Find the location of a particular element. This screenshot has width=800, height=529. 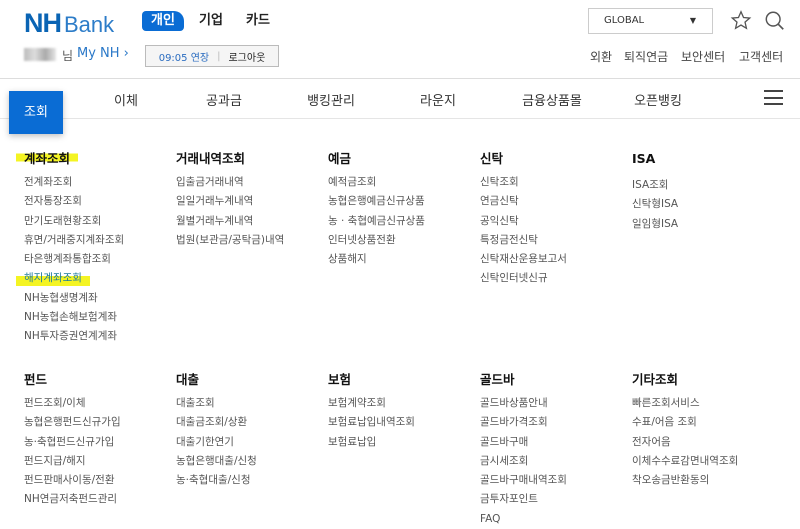

menu-list: 보험계약조회 보험료납입내역조회 보험료납입 is located at coordinates (403, 423).